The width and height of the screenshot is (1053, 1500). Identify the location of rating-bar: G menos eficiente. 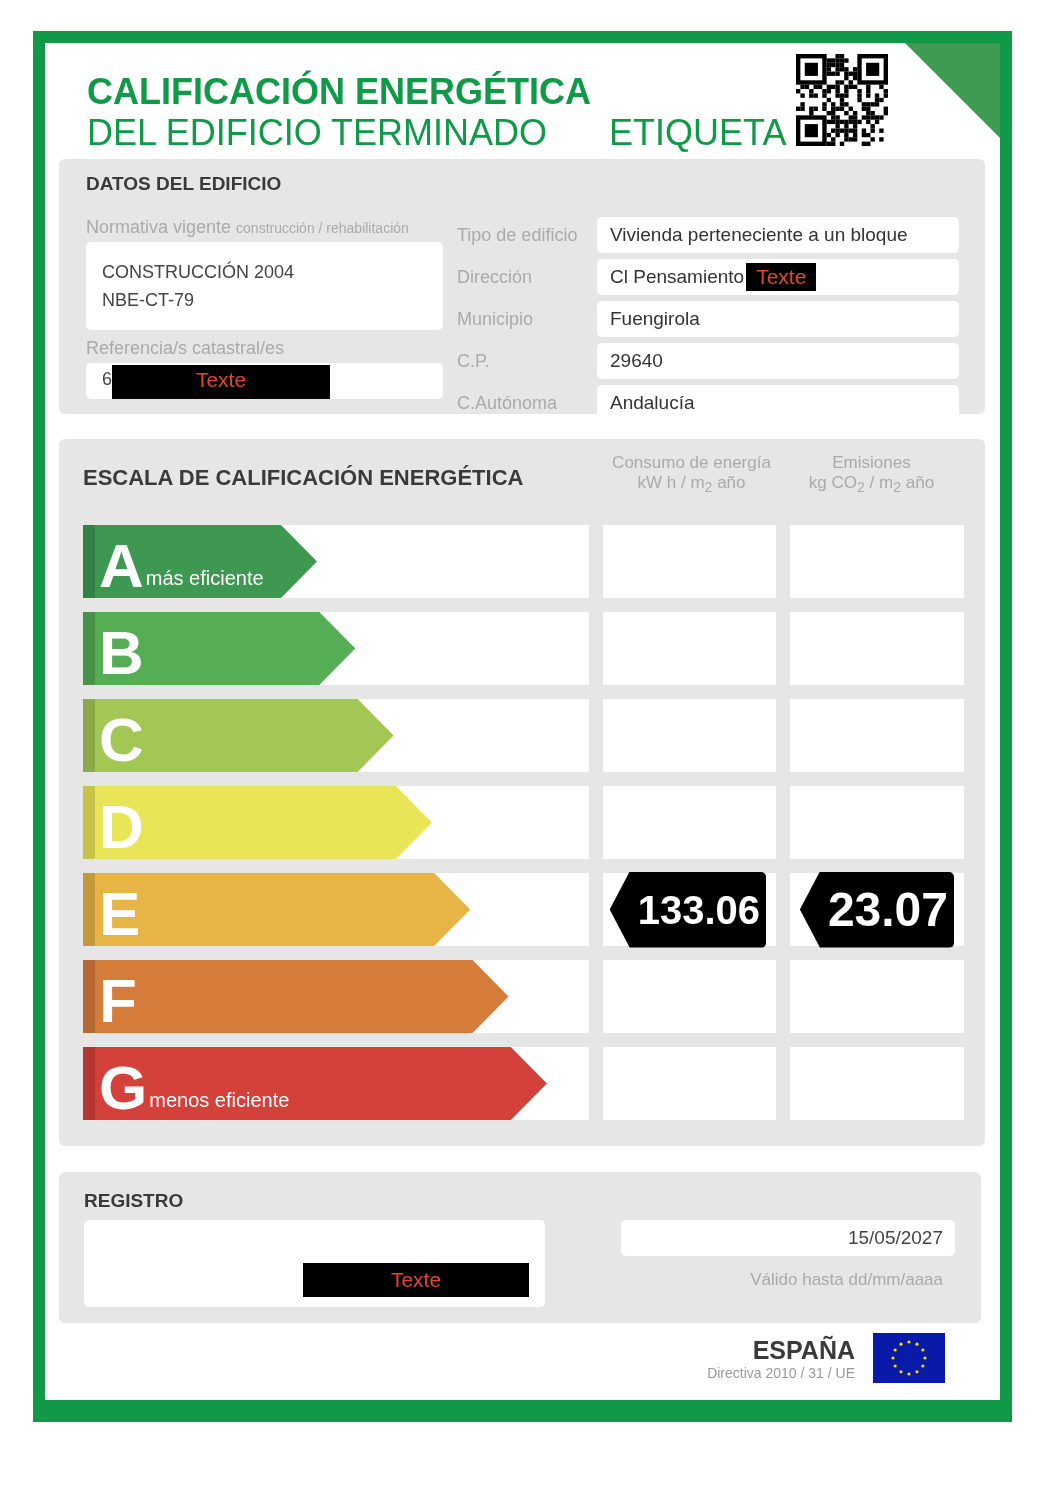
(315, 1083).